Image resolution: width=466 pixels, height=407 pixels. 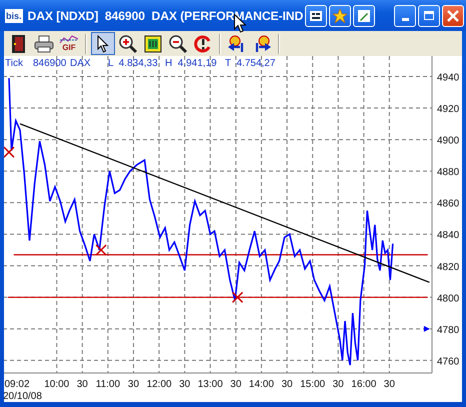 I want to click on pointer-icon, so click(x=103, y=43).